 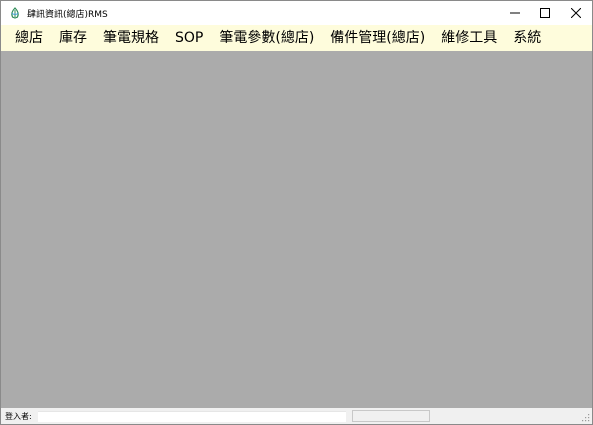 I want to click on title-bar: 肆訊資訊(總店)RMS, so click(x=296, y=13).